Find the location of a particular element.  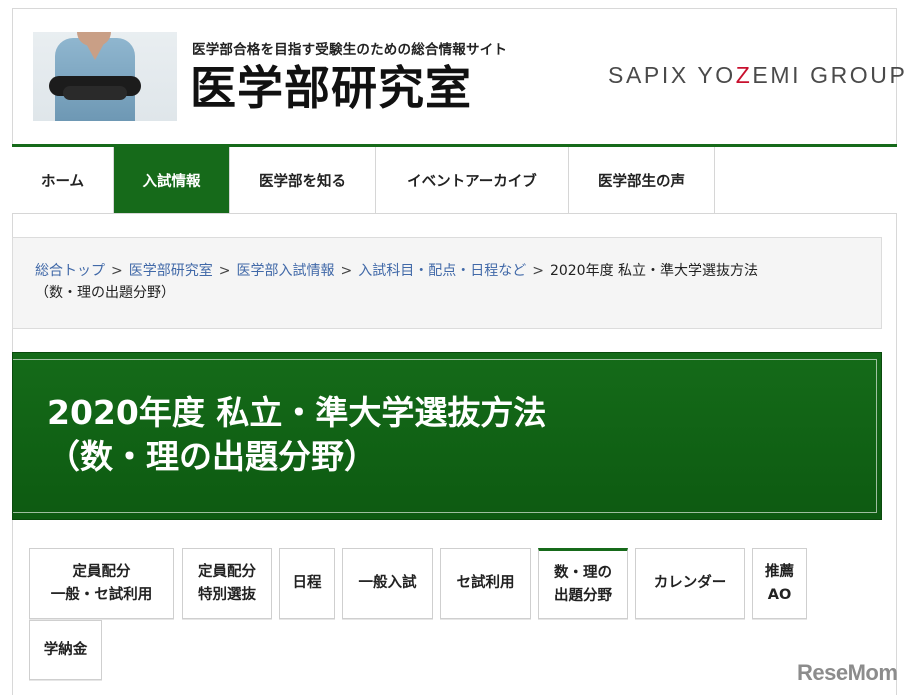

tab-label: 日程 is located at coordinates (307, 583).